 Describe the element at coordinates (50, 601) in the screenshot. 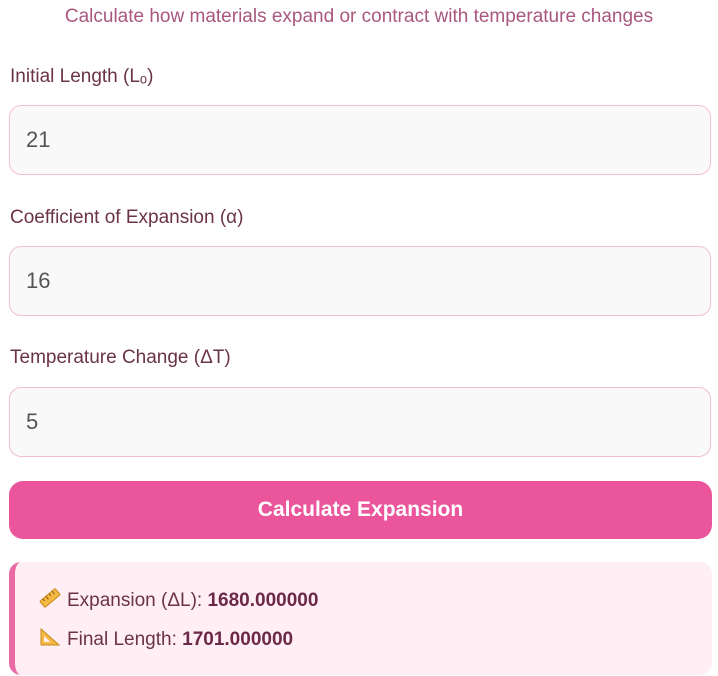

I see `ruler-icon` at that location.